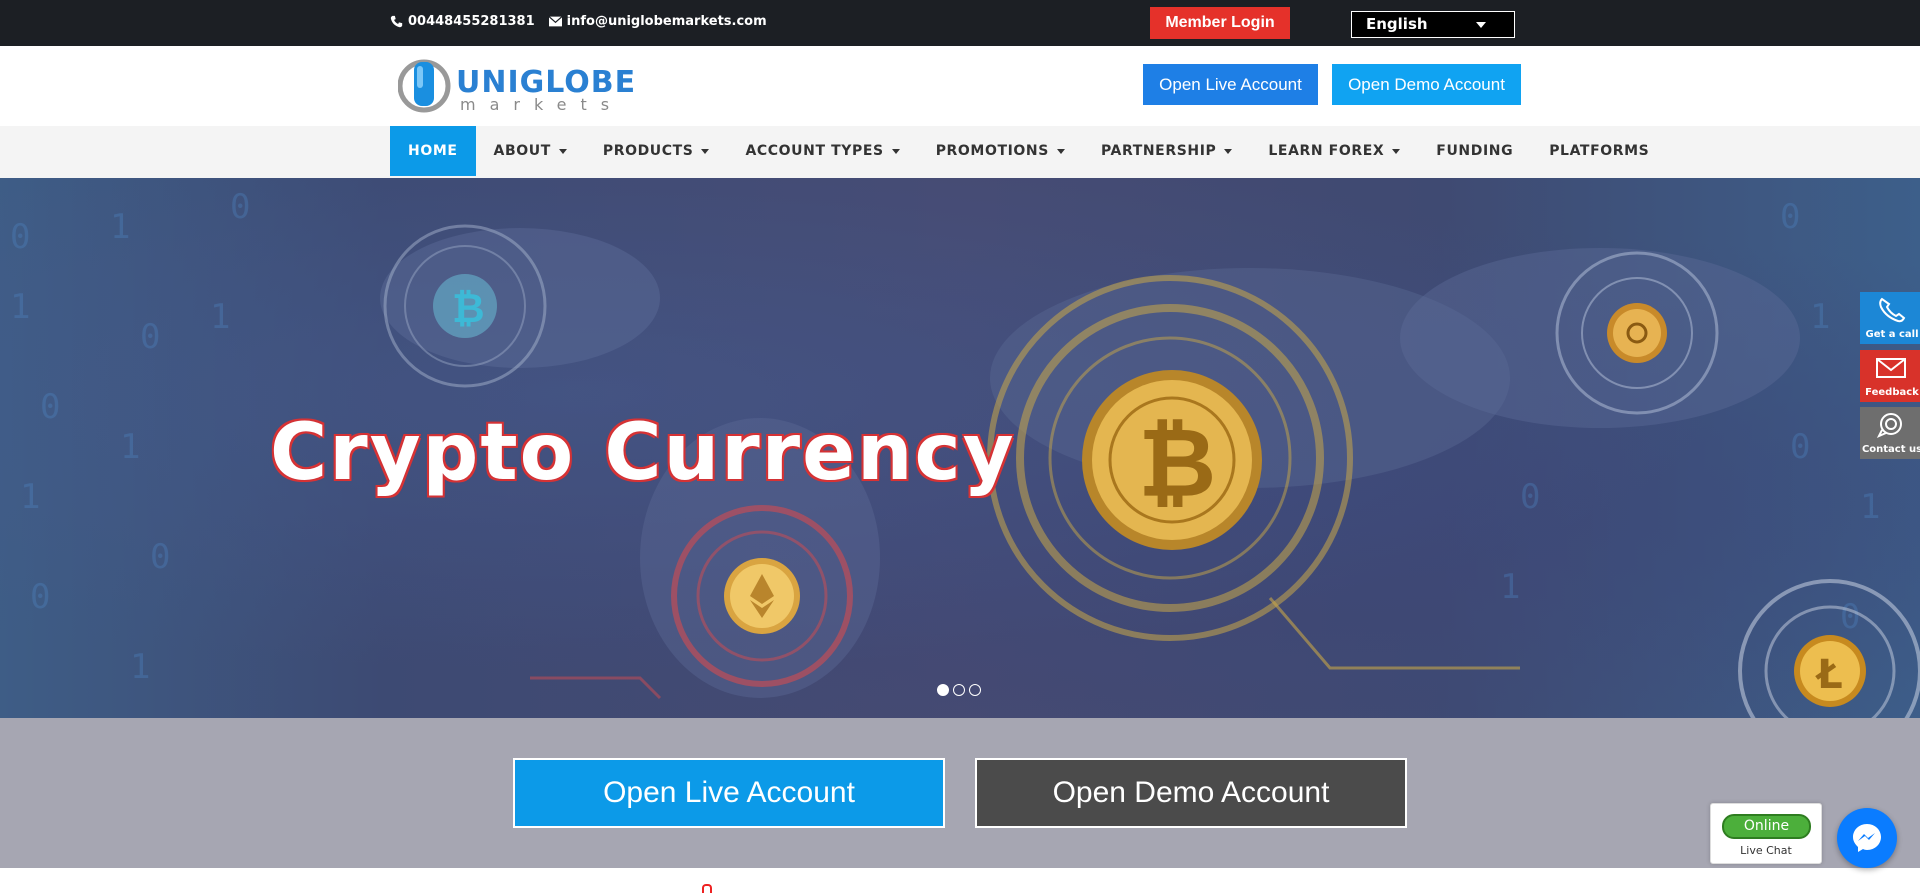  Describe the element at coordinates (530, 151) in the screenshot. I see `nav-item-about: ABOUT` at that location.